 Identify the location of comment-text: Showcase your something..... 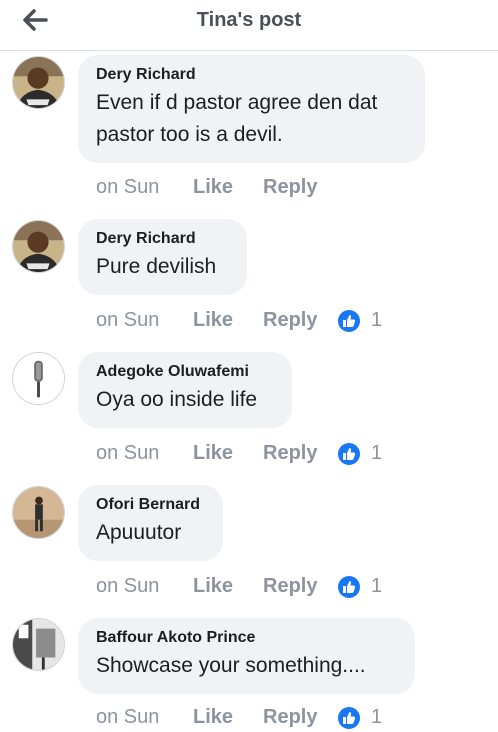
(231, 665).